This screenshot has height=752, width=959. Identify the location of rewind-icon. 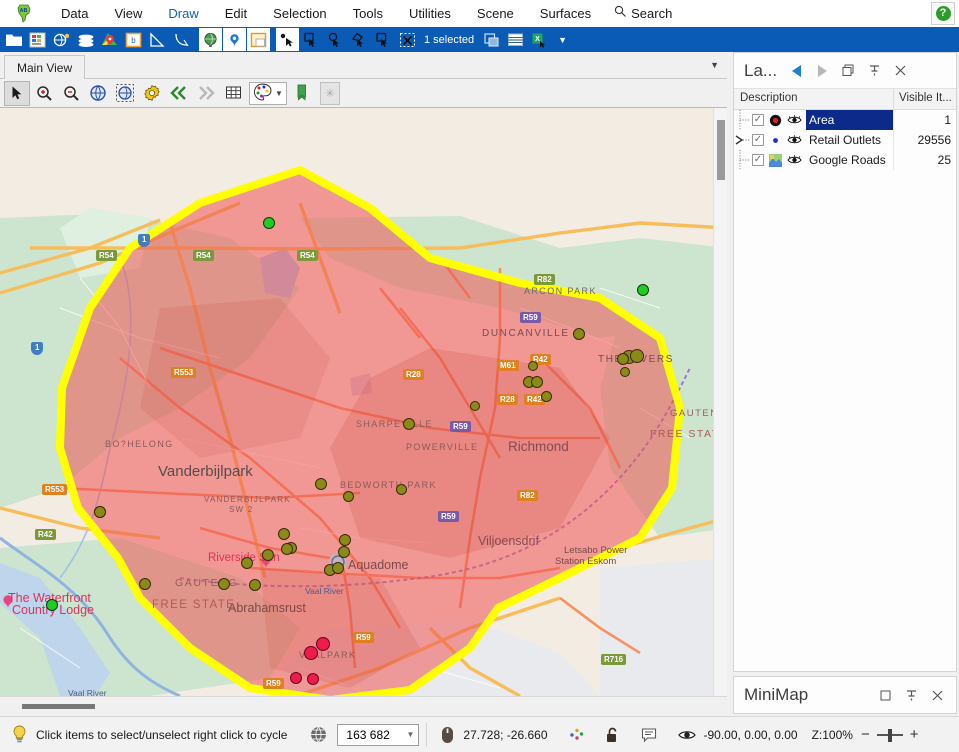
(179, 93).